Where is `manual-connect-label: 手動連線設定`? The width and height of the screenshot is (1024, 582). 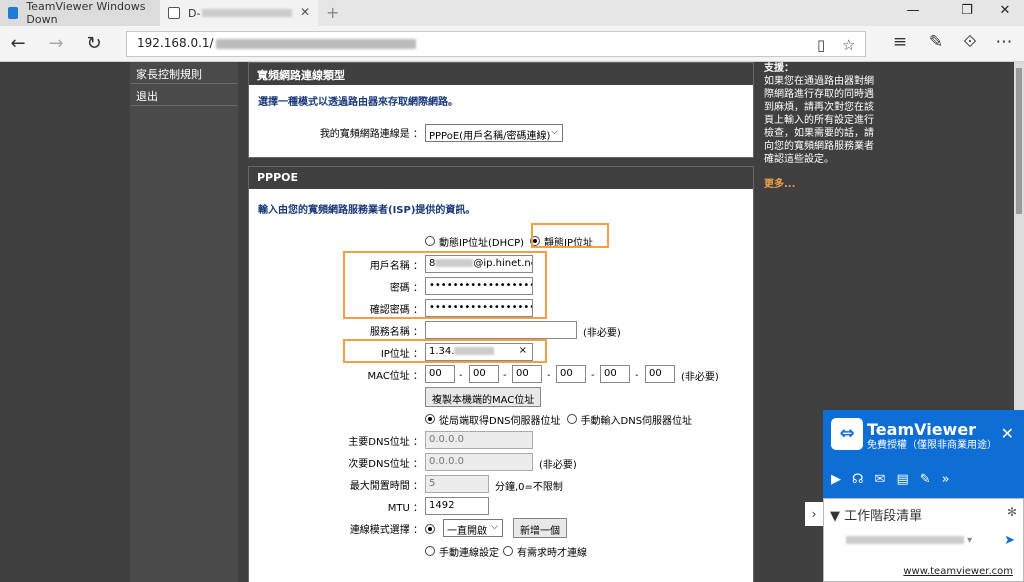
manual-connect-label: 手動連線設定 is located at coordinates (469, 553).